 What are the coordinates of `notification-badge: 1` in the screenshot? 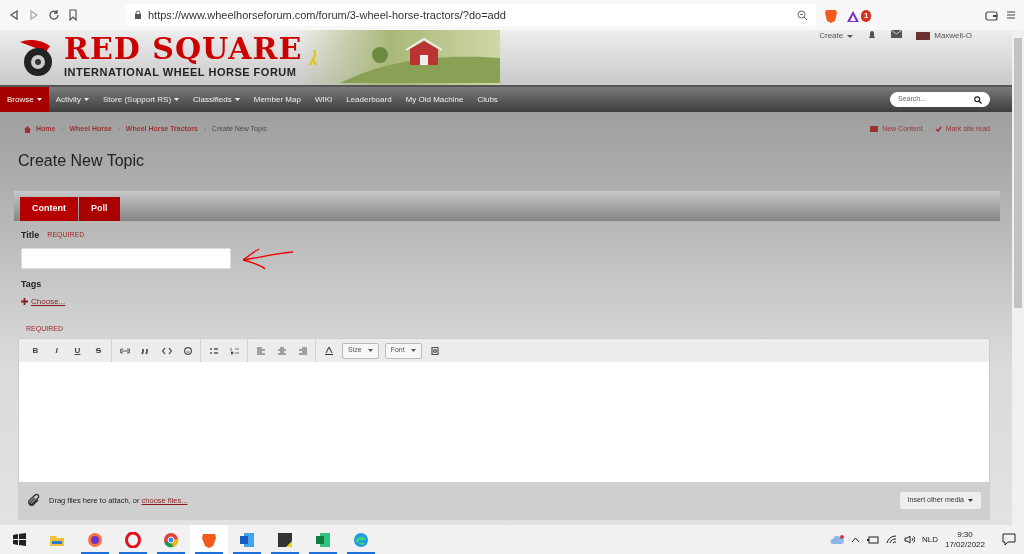 It's located at (866, 15).